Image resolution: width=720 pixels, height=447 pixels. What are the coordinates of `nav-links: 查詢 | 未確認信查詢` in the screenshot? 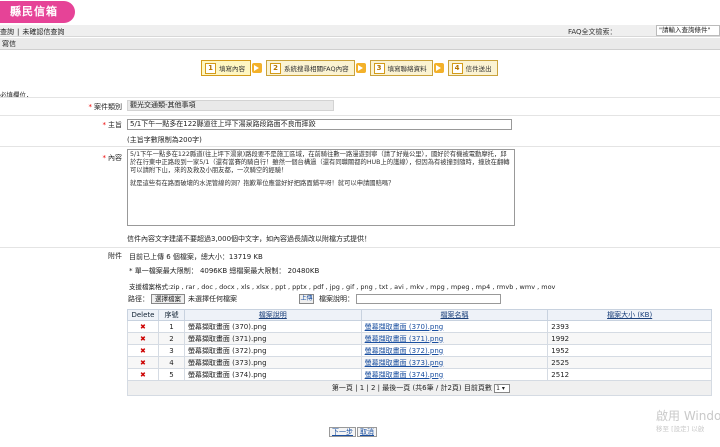 It's located at (32, 32).